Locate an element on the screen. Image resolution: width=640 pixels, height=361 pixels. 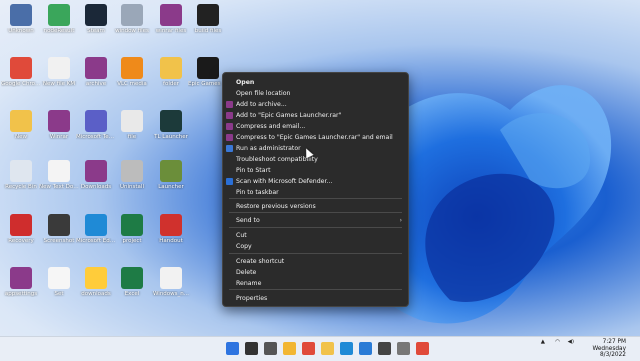
desktop-icon: appsettings is located at coordinates (21, 286).